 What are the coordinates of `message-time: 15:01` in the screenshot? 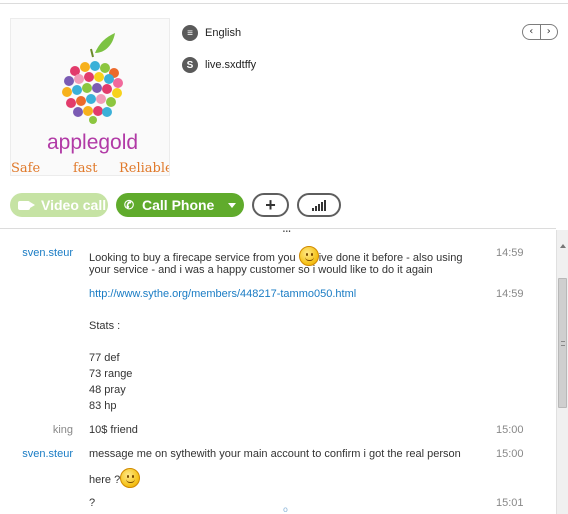 It's located at (510, 503).